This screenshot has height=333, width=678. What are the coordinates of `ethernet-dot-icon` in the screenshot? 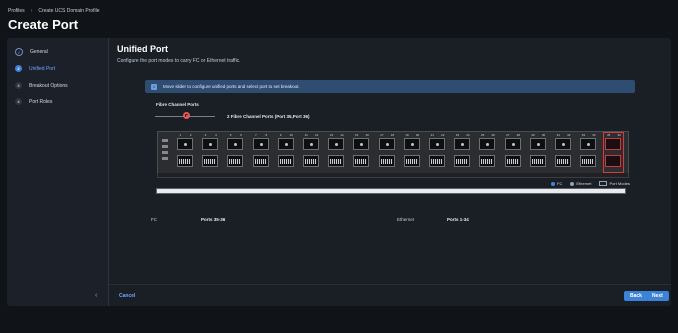 It's located at (572, 183).